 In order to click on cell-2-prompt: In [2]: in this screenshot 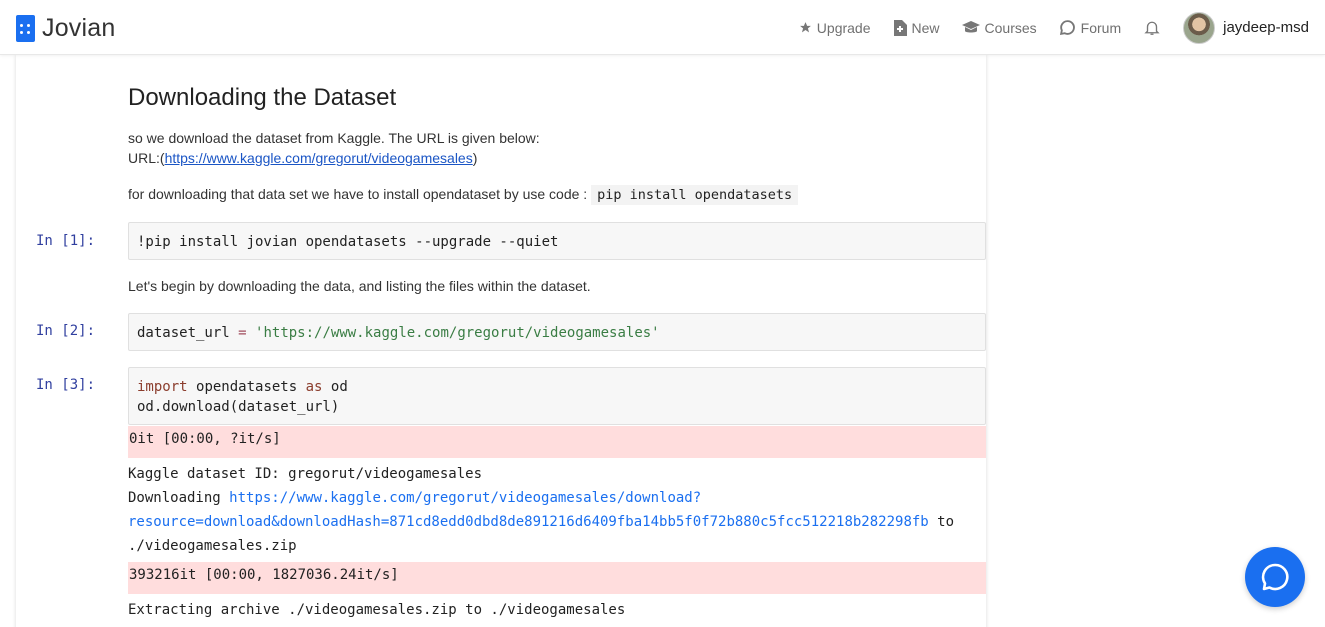, I will do `click(66, 331)`.